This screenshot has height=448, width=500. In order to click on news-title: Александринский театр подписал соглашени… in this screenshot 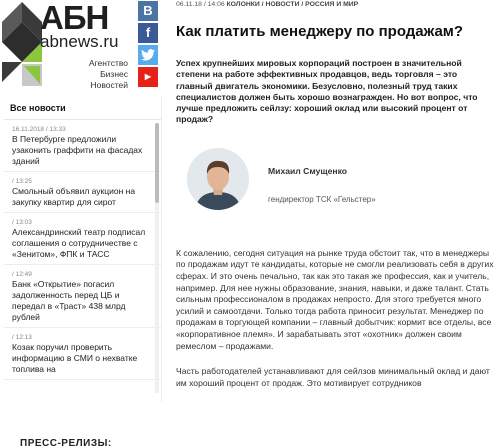, I will do `click(82, 243)`.